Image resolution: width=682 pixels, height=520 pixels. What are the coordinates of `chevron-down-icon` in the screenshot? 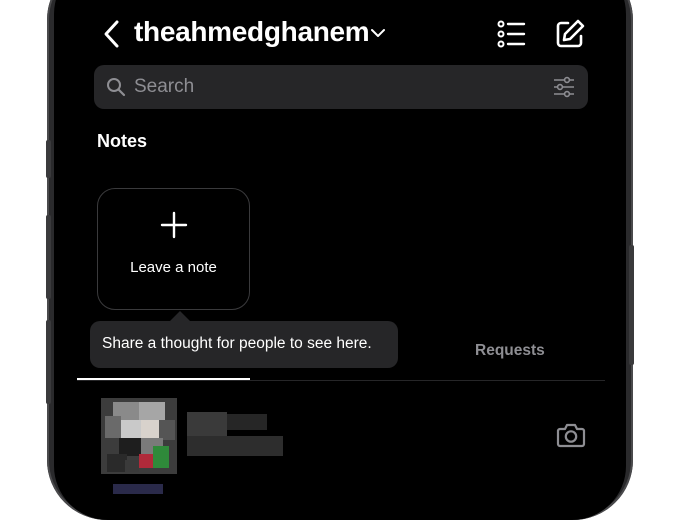 It's located at (378, 33).